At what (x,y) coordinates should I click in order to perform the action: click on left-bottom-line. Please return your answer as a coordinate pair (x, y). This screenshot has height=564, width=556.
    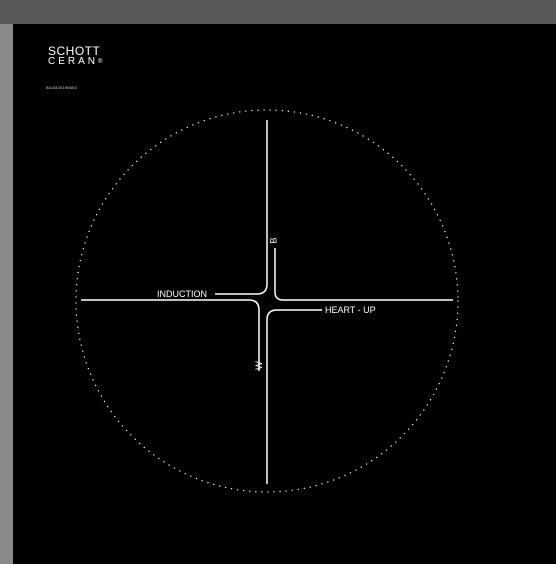
    Looking at the image, I should click on (170, 335).